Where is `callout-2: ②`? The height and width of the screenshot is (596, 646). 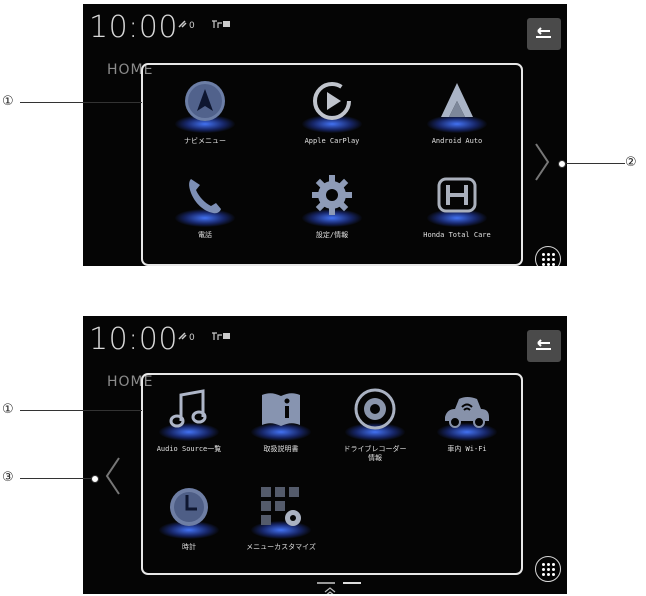 callout-2: ② is located at coordinates (631, 162).